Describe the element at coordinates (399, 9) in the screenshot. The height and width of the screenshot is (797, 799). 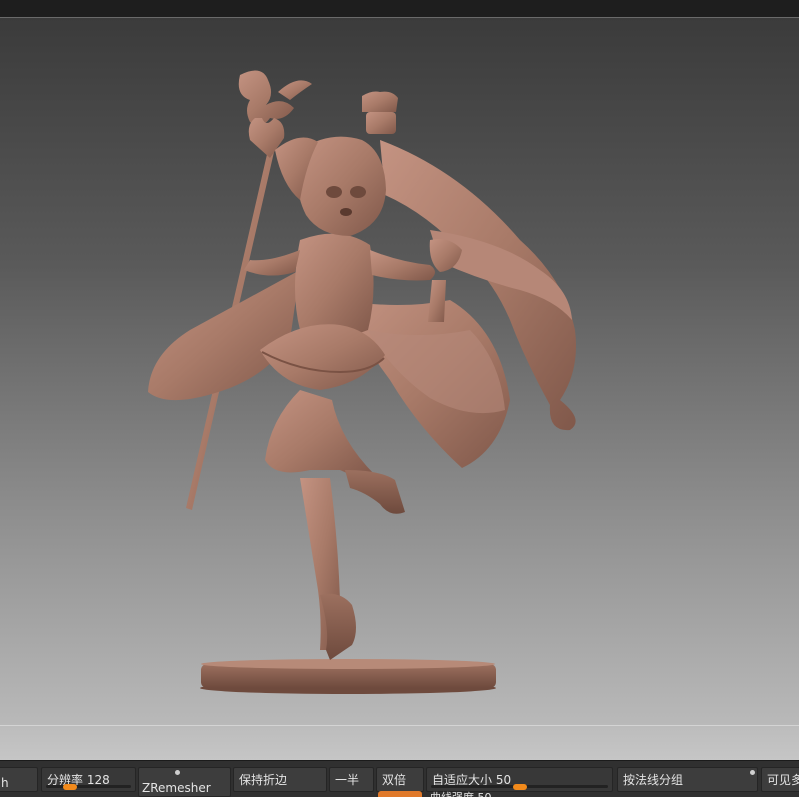
I see `top-bar` at that location.